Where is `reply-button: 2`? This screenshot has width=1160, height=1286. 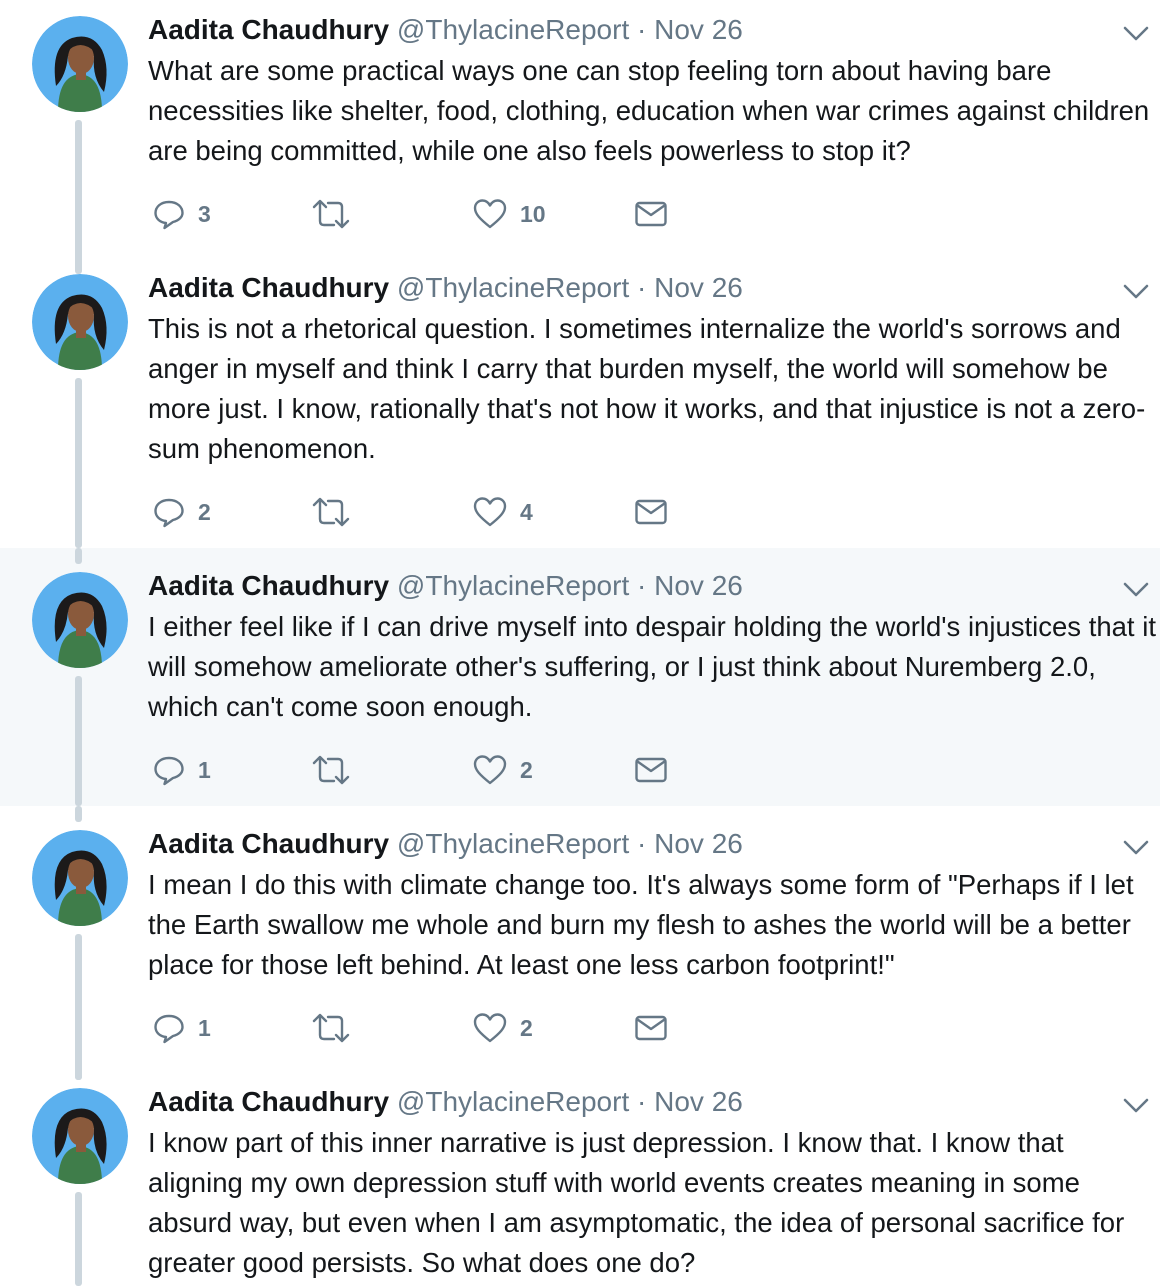 reply-button: 2 is located at coordinates (181, 512).